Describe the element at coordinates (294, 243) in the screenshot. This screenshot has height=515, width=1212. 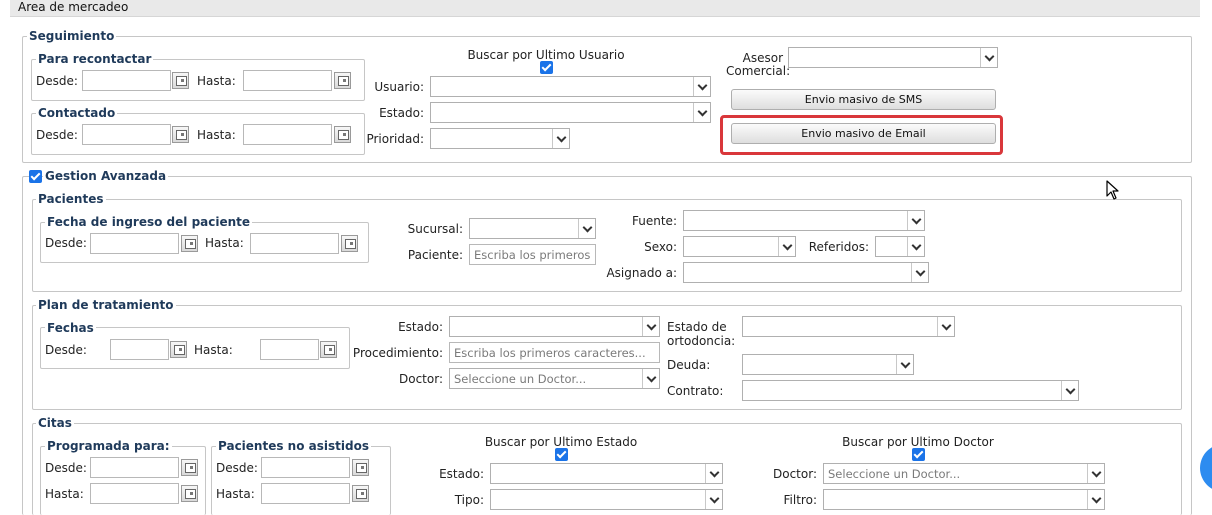
I see `ingreso-hasta-input` at that location.